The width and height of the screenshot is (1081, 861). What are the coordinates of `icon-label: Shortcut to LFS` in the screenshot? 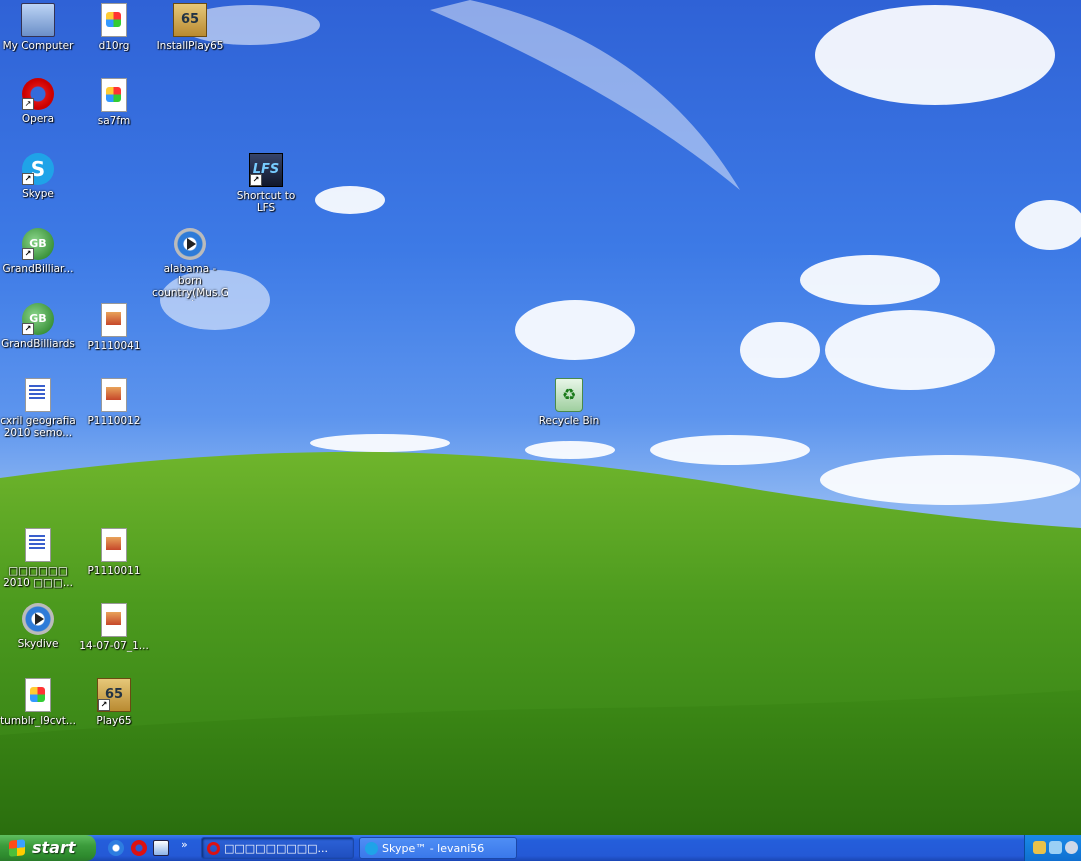 It's located at (266, 202).